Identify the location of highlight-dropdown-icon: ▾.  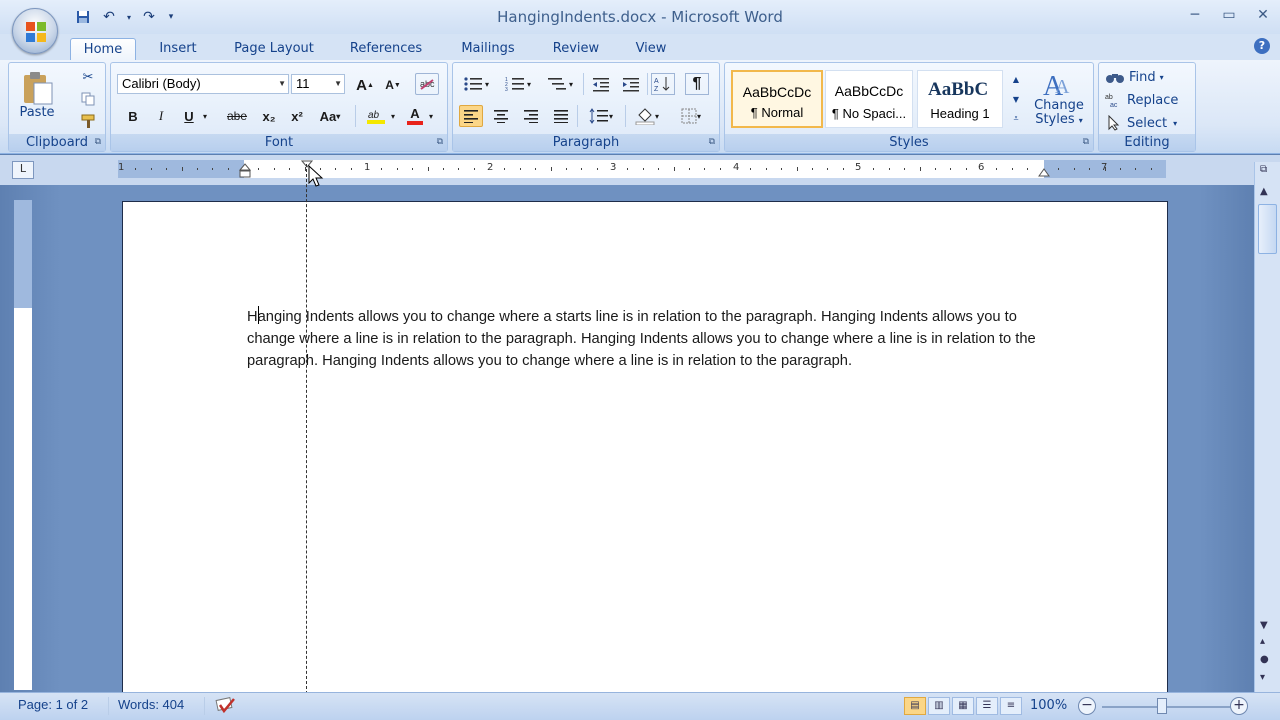
(393, 116).